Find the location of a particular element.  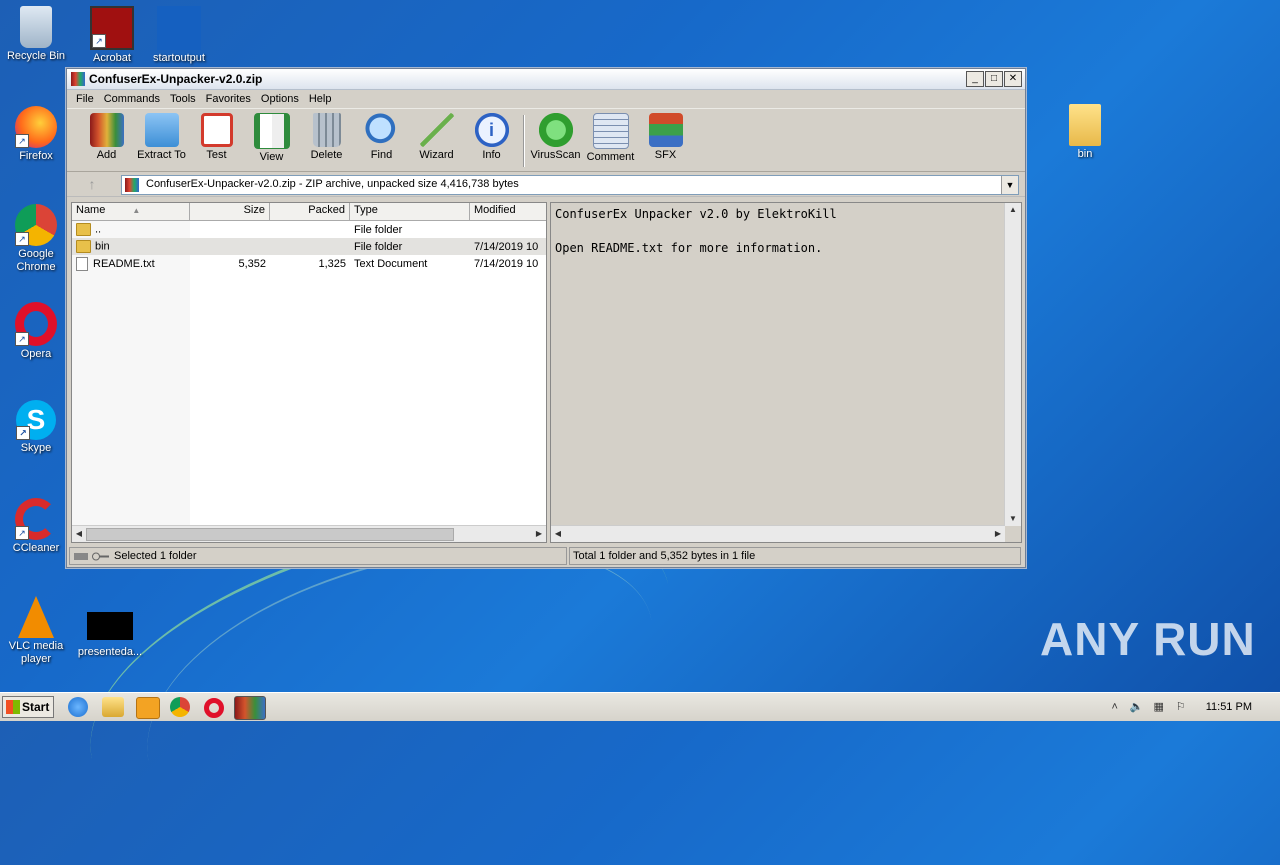

comment-icon is located at coordinates (610, 131).